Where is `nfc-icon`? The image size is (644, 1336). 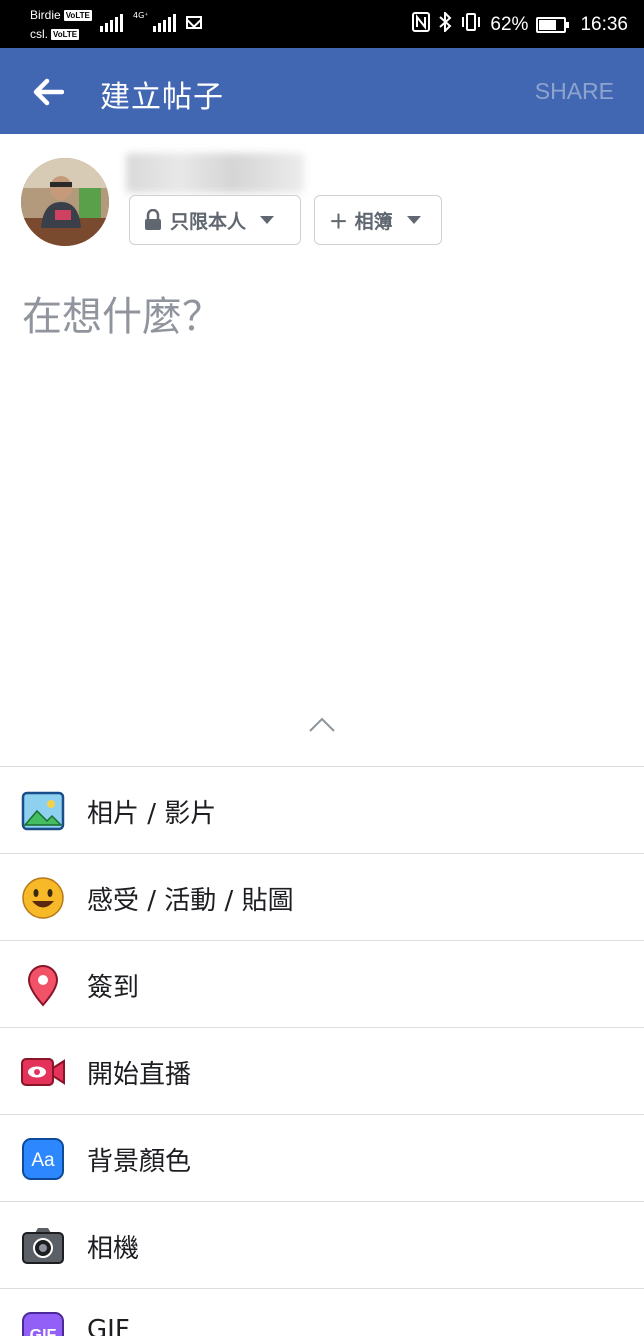
nfc-icon is located at coordinates (421, 24).